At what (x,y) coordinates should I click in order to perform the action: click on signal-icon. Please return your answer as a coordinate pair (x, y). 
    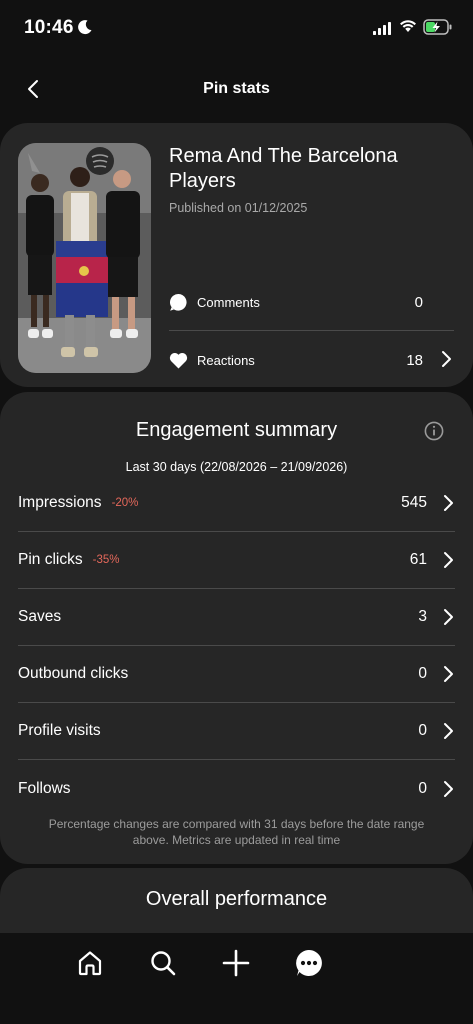
    Looking at the image, I should click on (382, 28).